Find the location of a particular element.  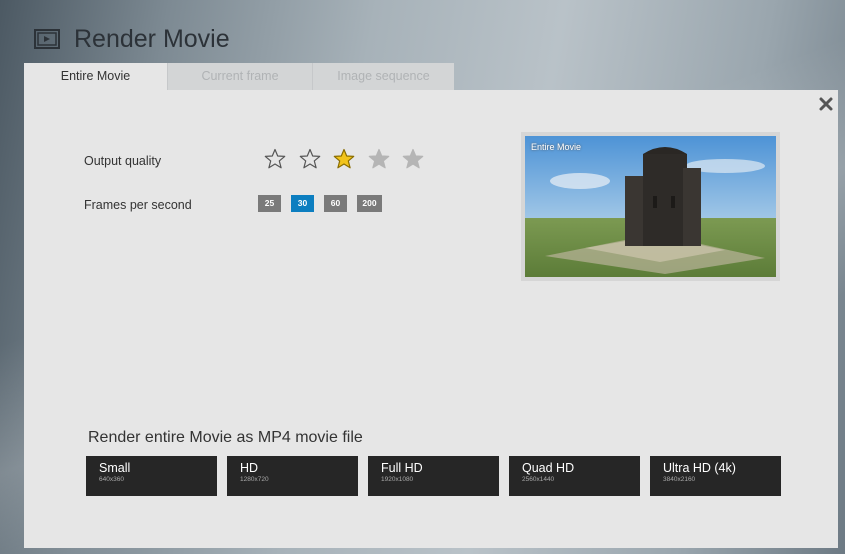

tab-current-frame: Current frame is located at coordinates (239, 76).